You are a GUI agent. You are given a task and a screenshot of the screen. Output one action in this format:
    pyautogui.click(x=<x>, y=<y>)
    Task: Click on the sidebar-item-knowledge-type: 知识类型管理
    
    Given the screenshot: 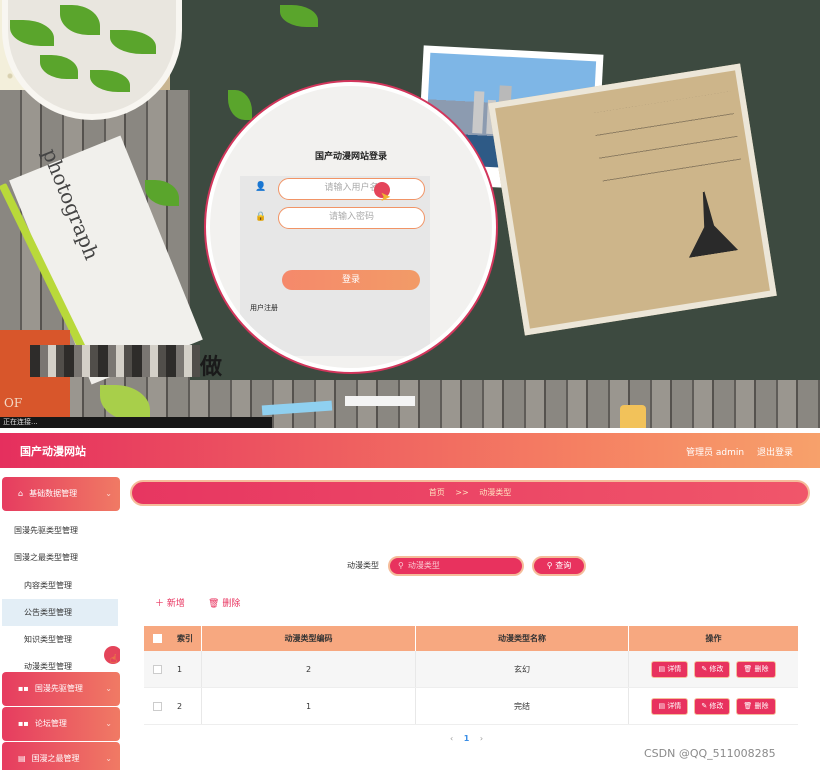 What is the action you would take?
    pyautogui.click(x=60, y=639)
    